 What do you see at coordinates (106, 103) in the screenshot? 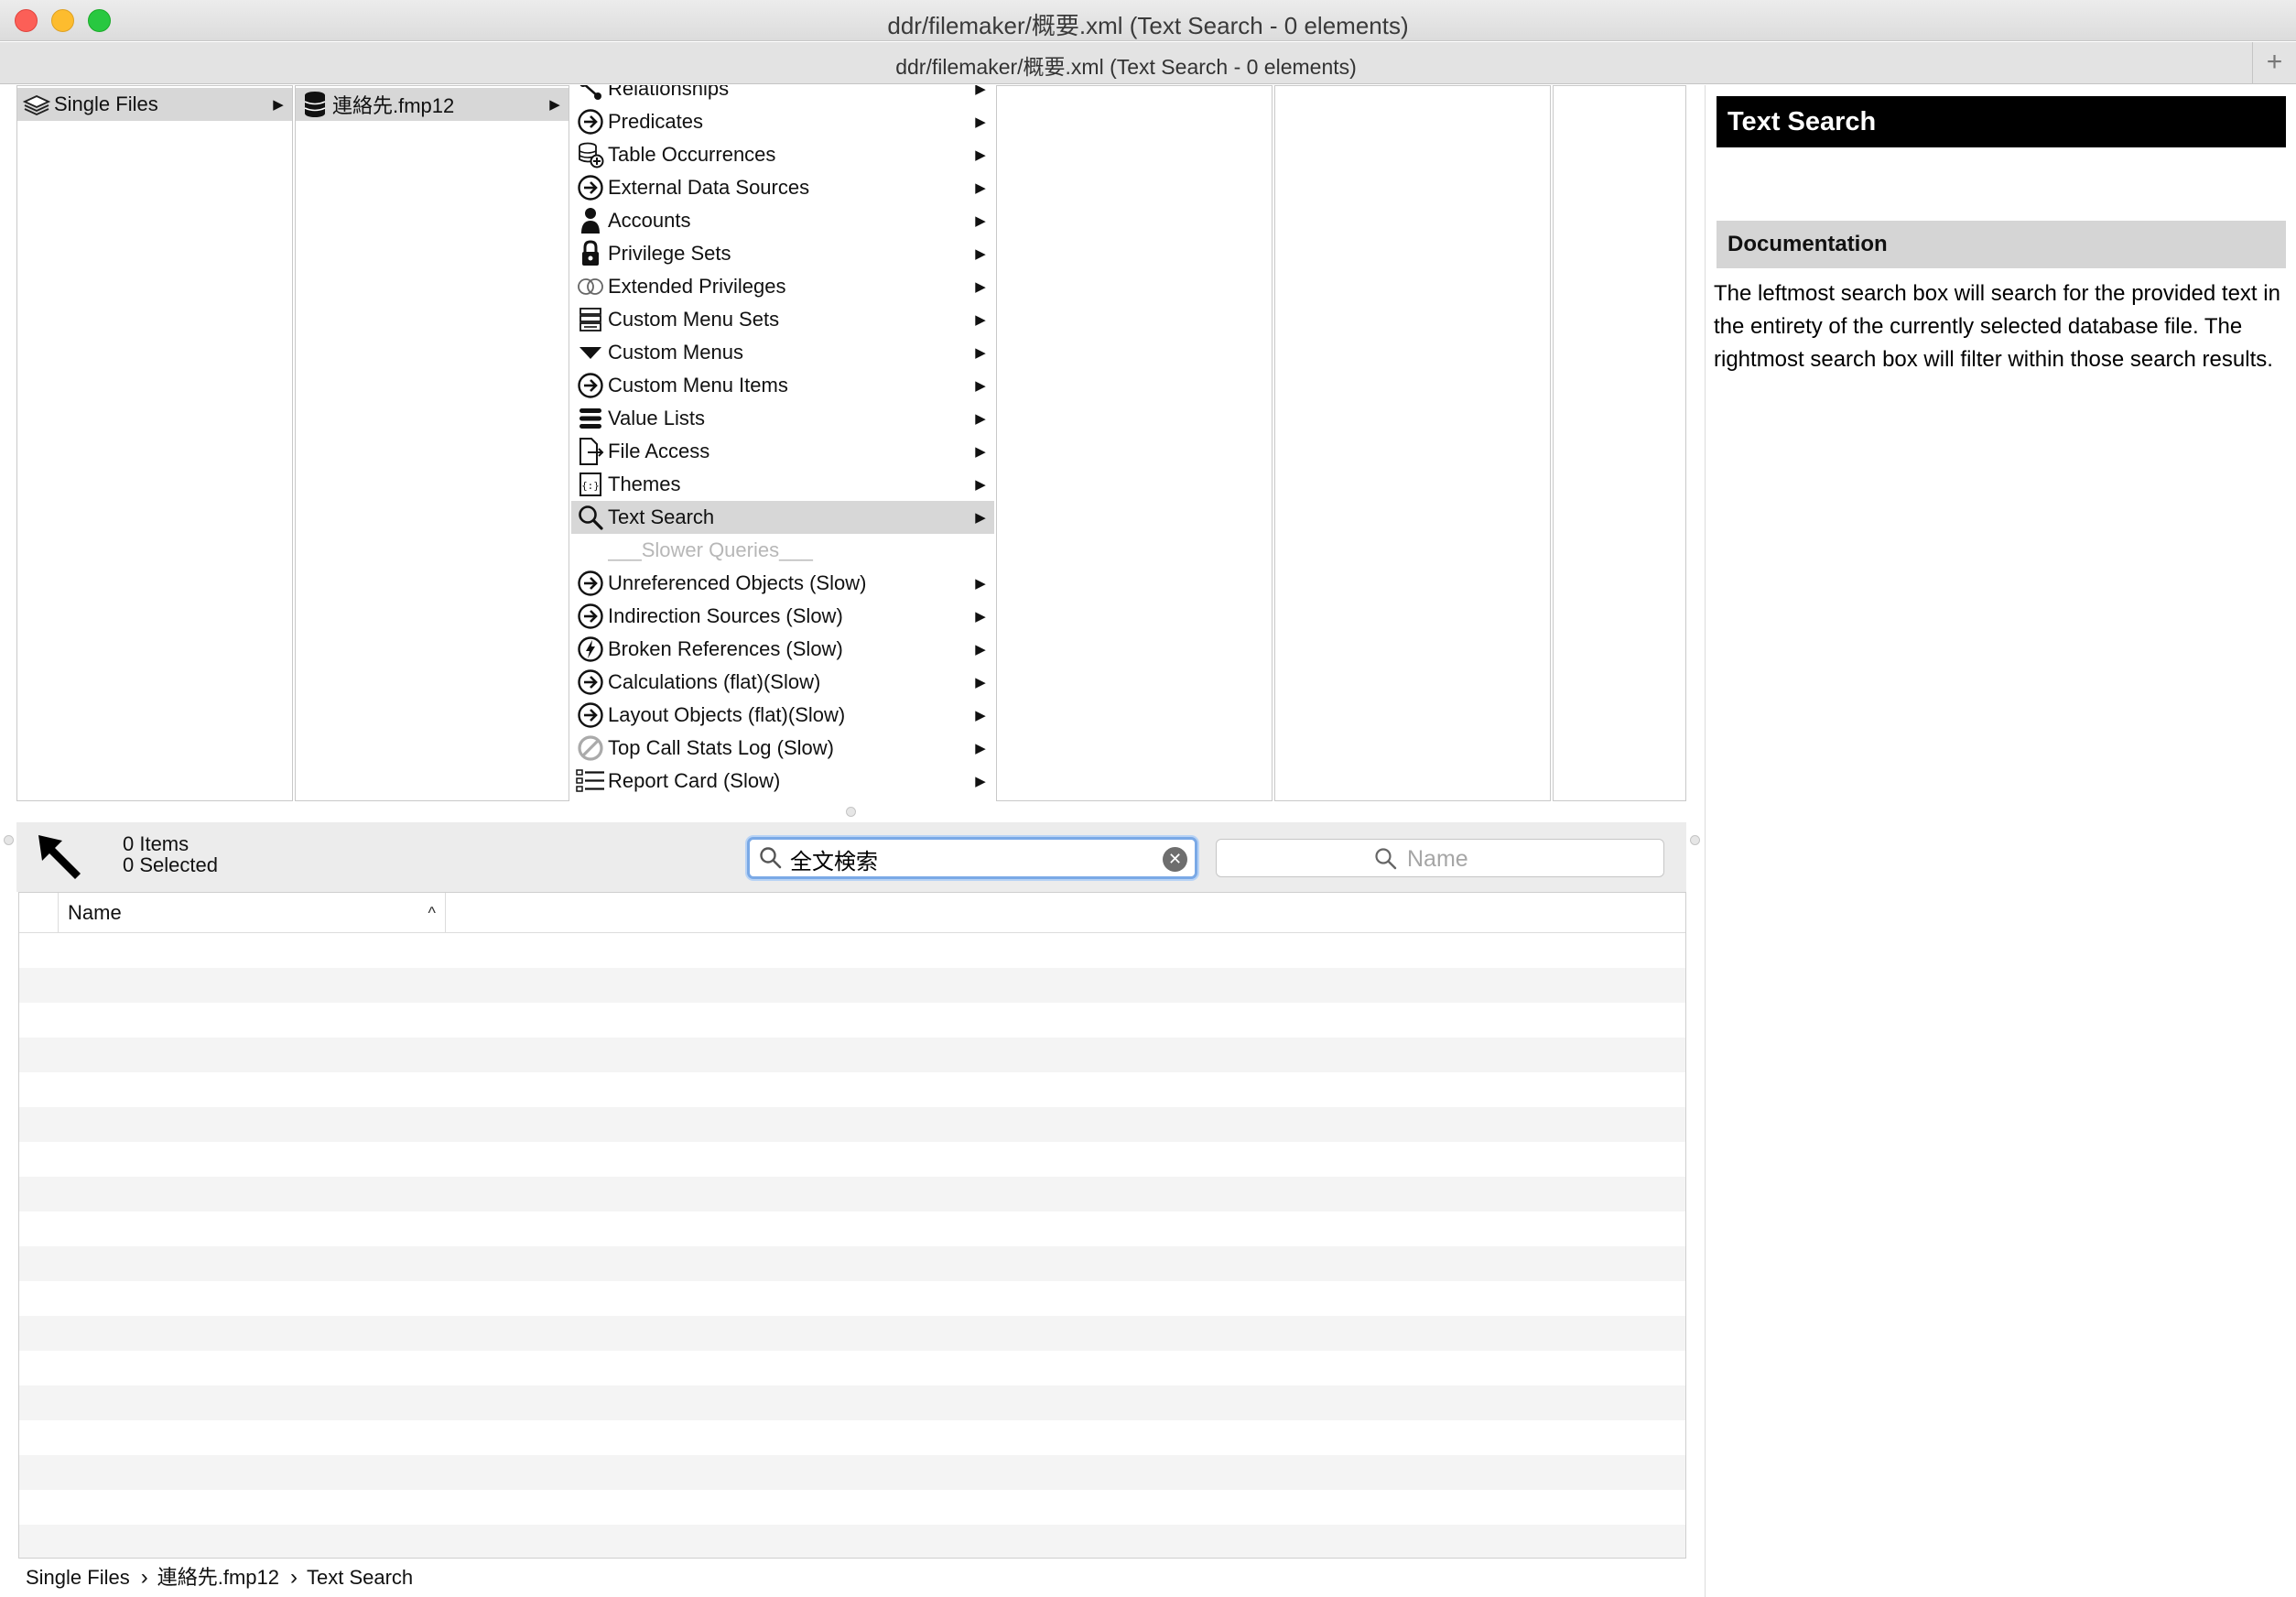
I see `column-item-label: Single Files` at bounding box center [106, 103].